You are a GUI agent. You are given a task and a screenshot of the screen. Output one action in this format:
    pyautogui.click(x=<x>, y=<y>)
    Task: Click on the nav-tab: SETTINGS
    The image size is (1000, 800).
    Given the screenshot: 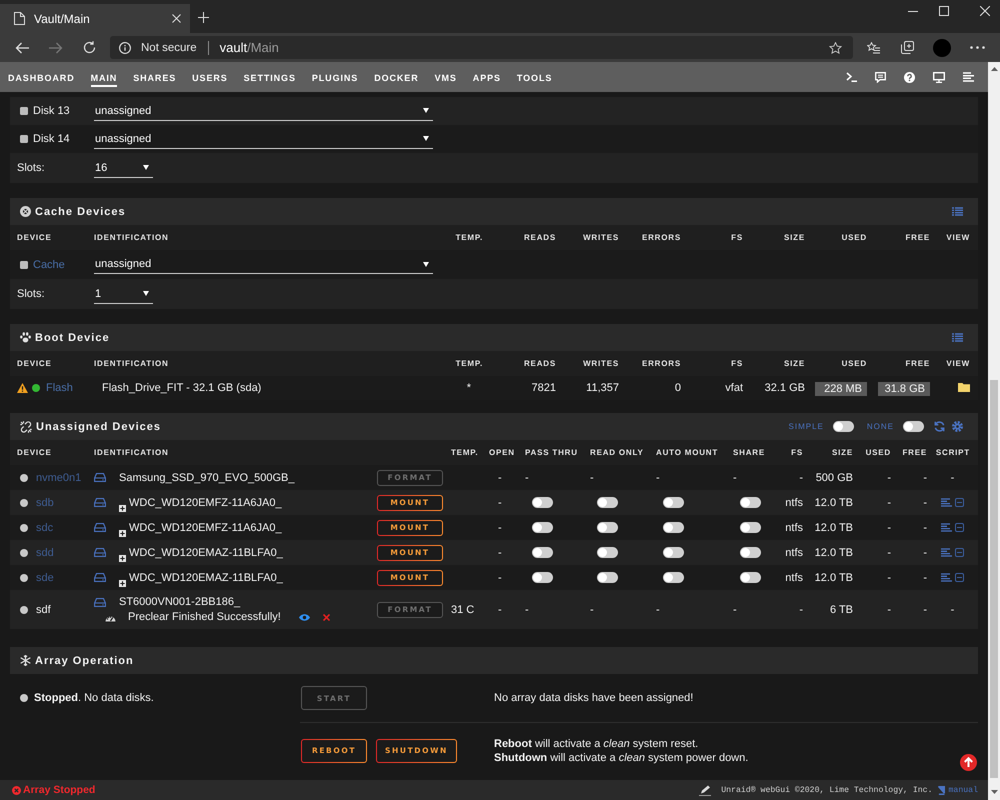 What is the action you would take?
    pyautogui.click(x=270, y=79)
    